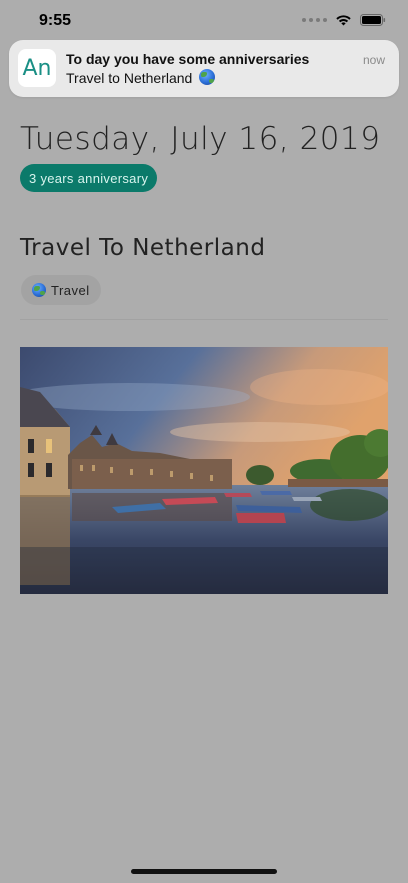 The width and height of the screenshot is (408, 883). What do you see at coordinates (204, 22) in the screenshot?
I see `status-bar: 9:55` at bounding box center [204, 22].